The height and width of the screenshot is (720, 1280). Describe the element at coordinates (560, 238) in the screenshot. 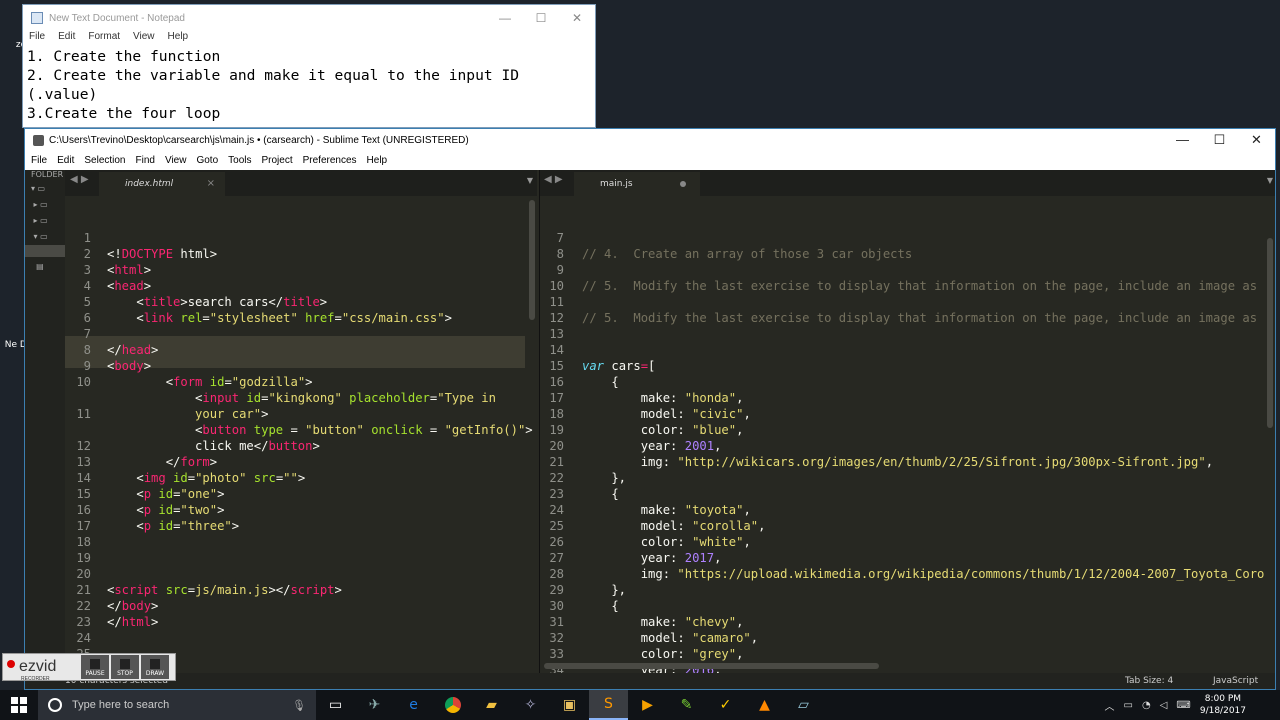

I see `line-number: 7` at that location.